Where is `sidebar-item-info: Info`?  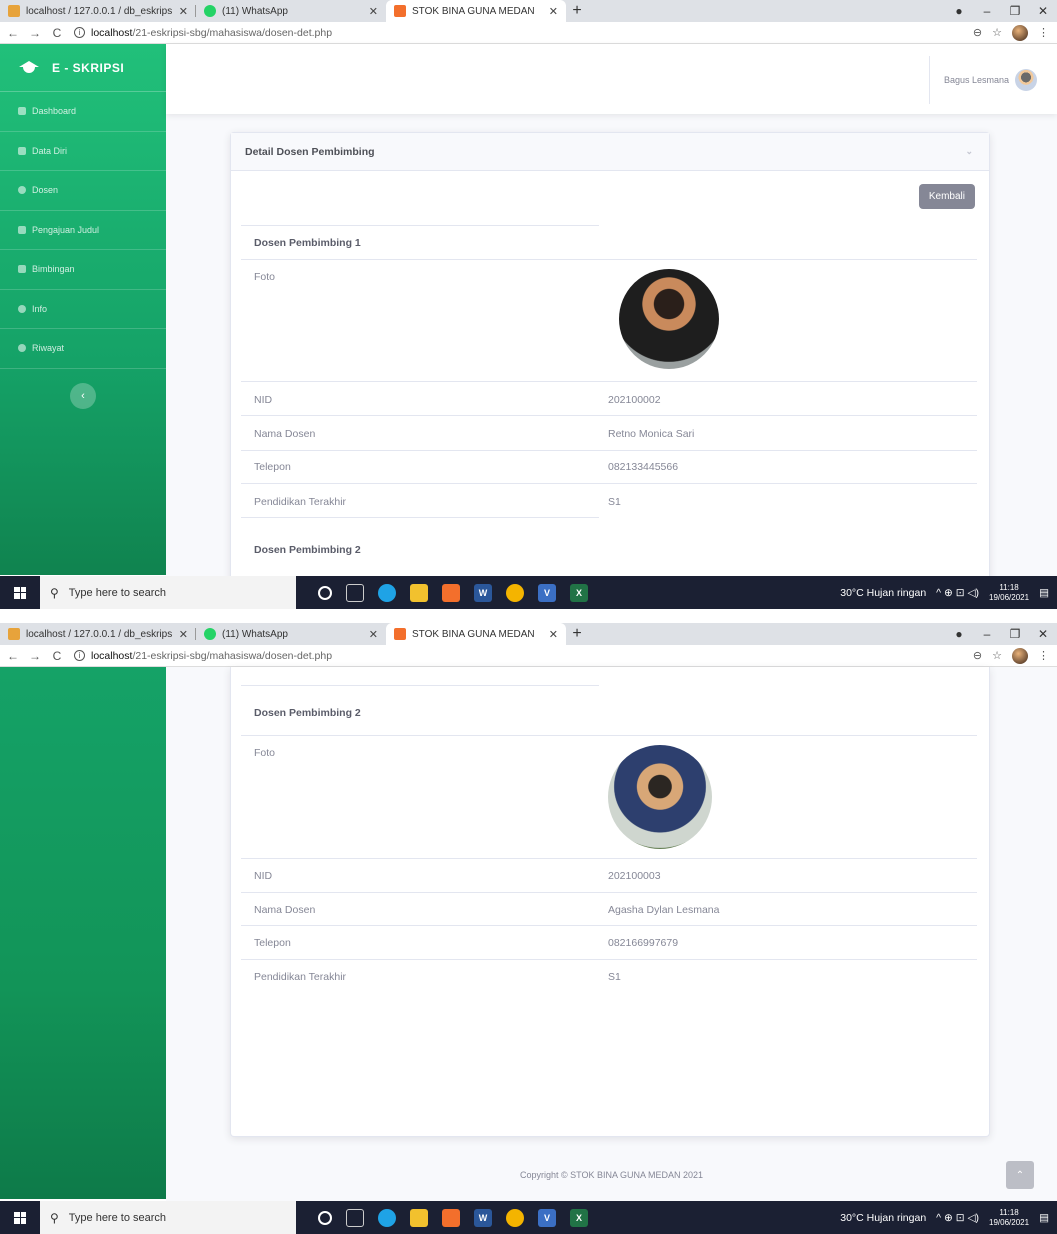
sidebar-item-info: Info is located at coordinates (83, 309).